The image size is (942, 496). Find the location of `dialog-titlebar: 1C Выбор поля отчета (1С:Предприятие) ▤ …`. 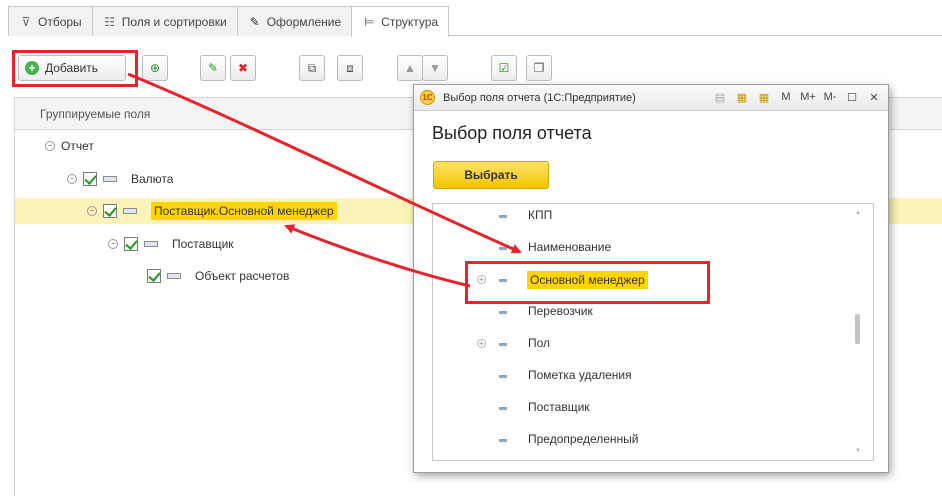

dialog-titlebar: 1C Выбор поля отчета (1С:Предприятие) ▤ … is located at coordinates (651, 98).